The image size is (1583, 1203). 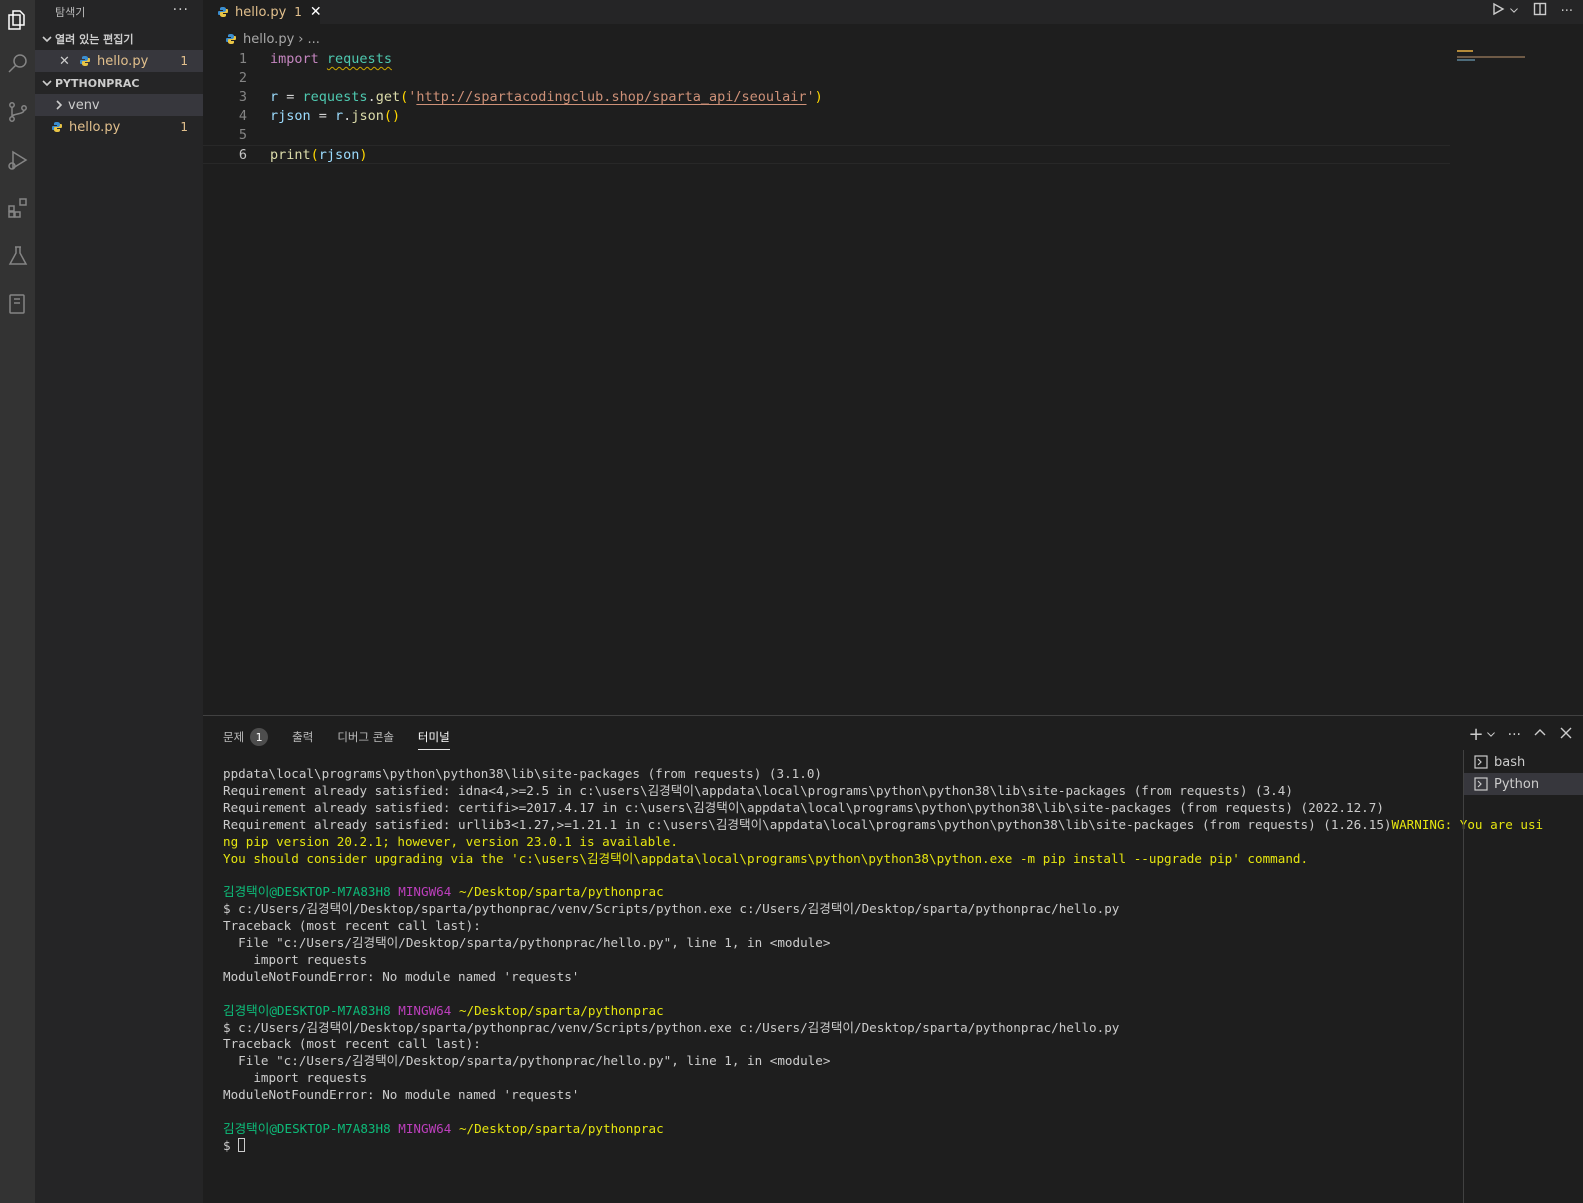 What do you see at coordinates (242, 78) in the screenshot?
I see `line-number: 2` at bounding box center [242, 78].